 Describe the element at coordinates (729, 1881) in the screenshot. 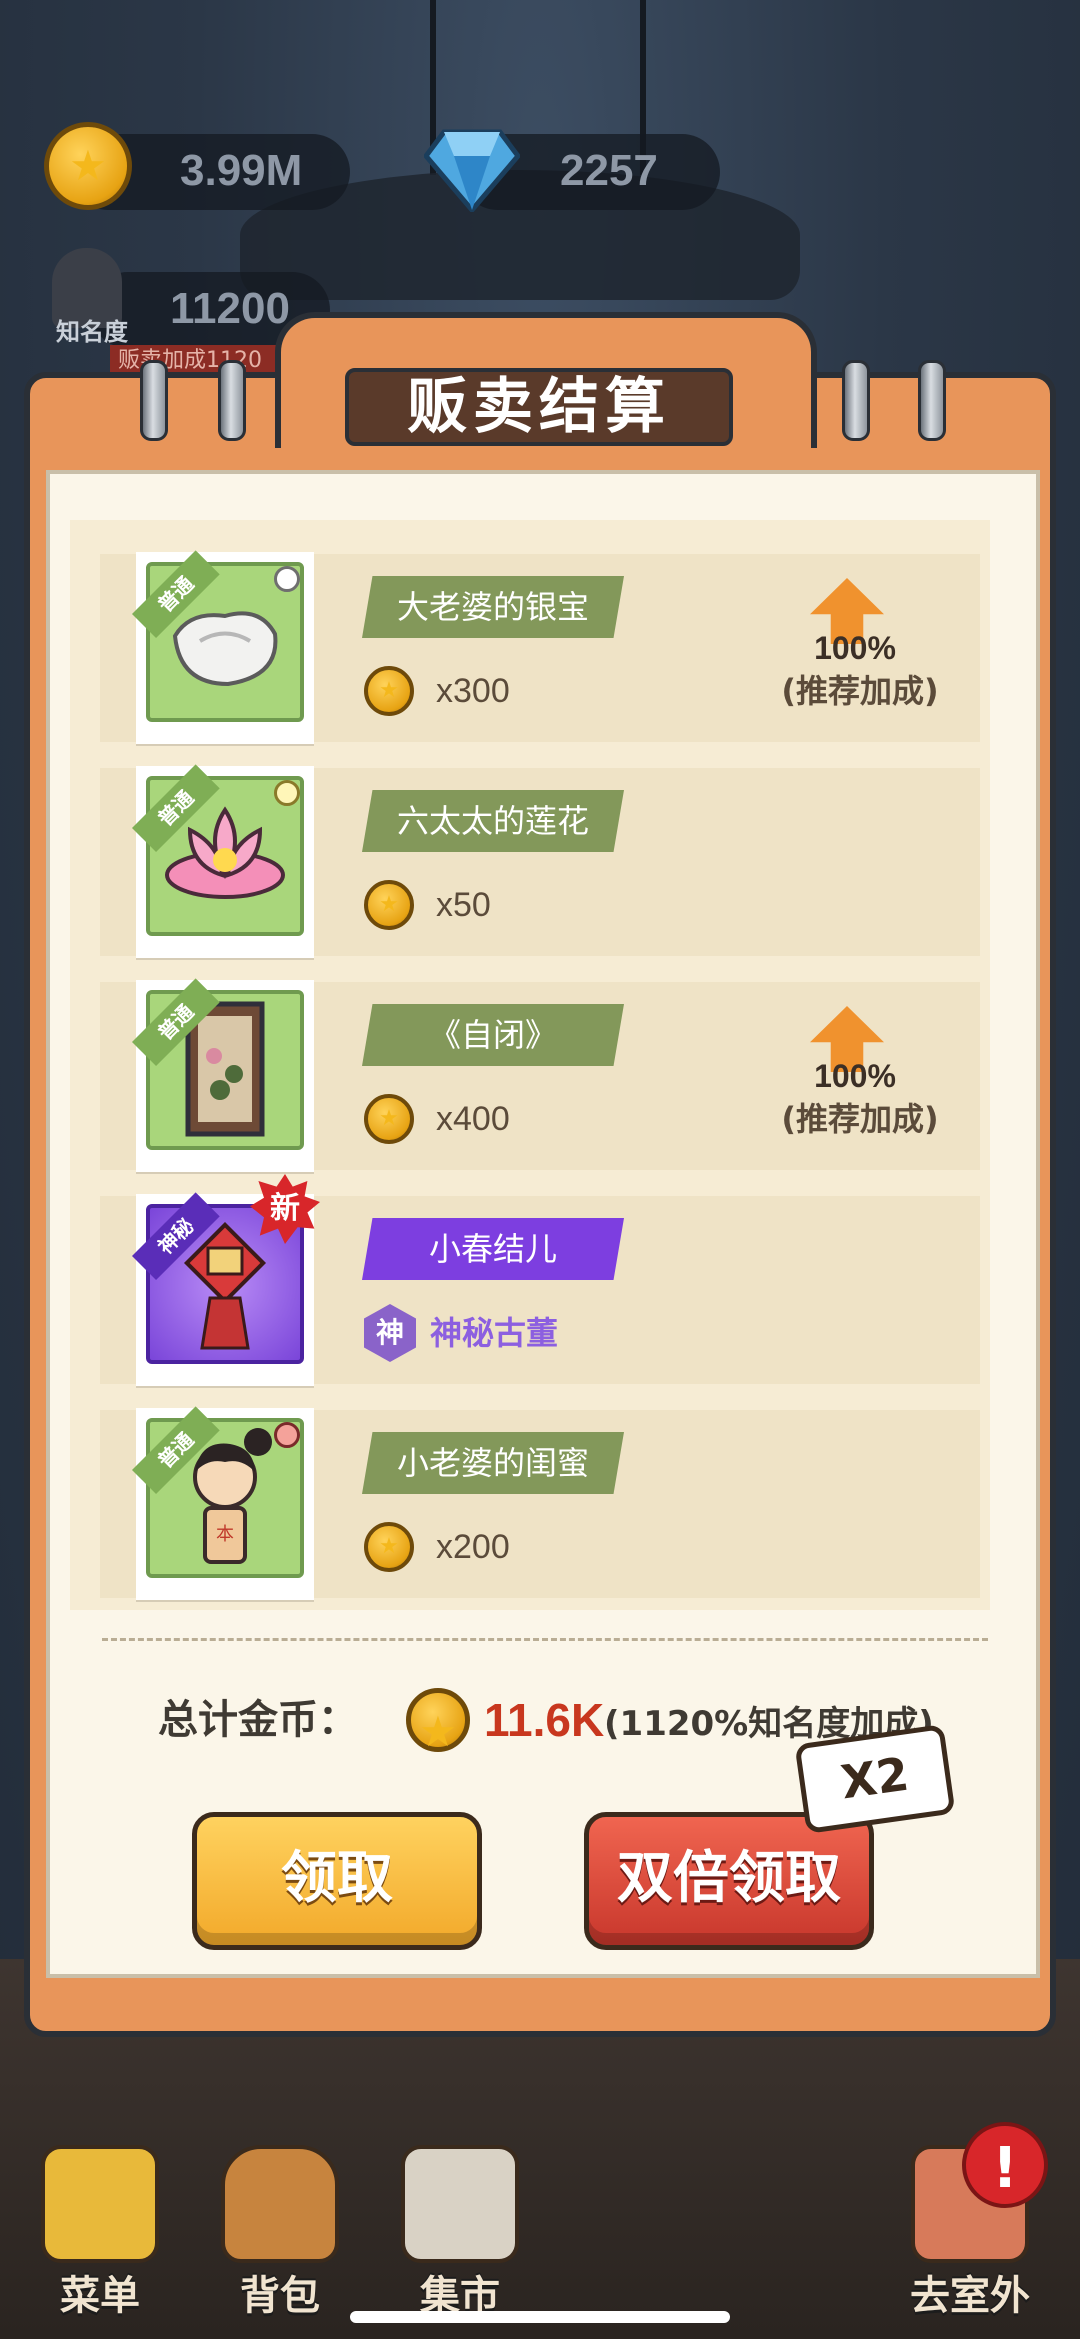

I see `double-claim-button: 双倍领取` at that location.